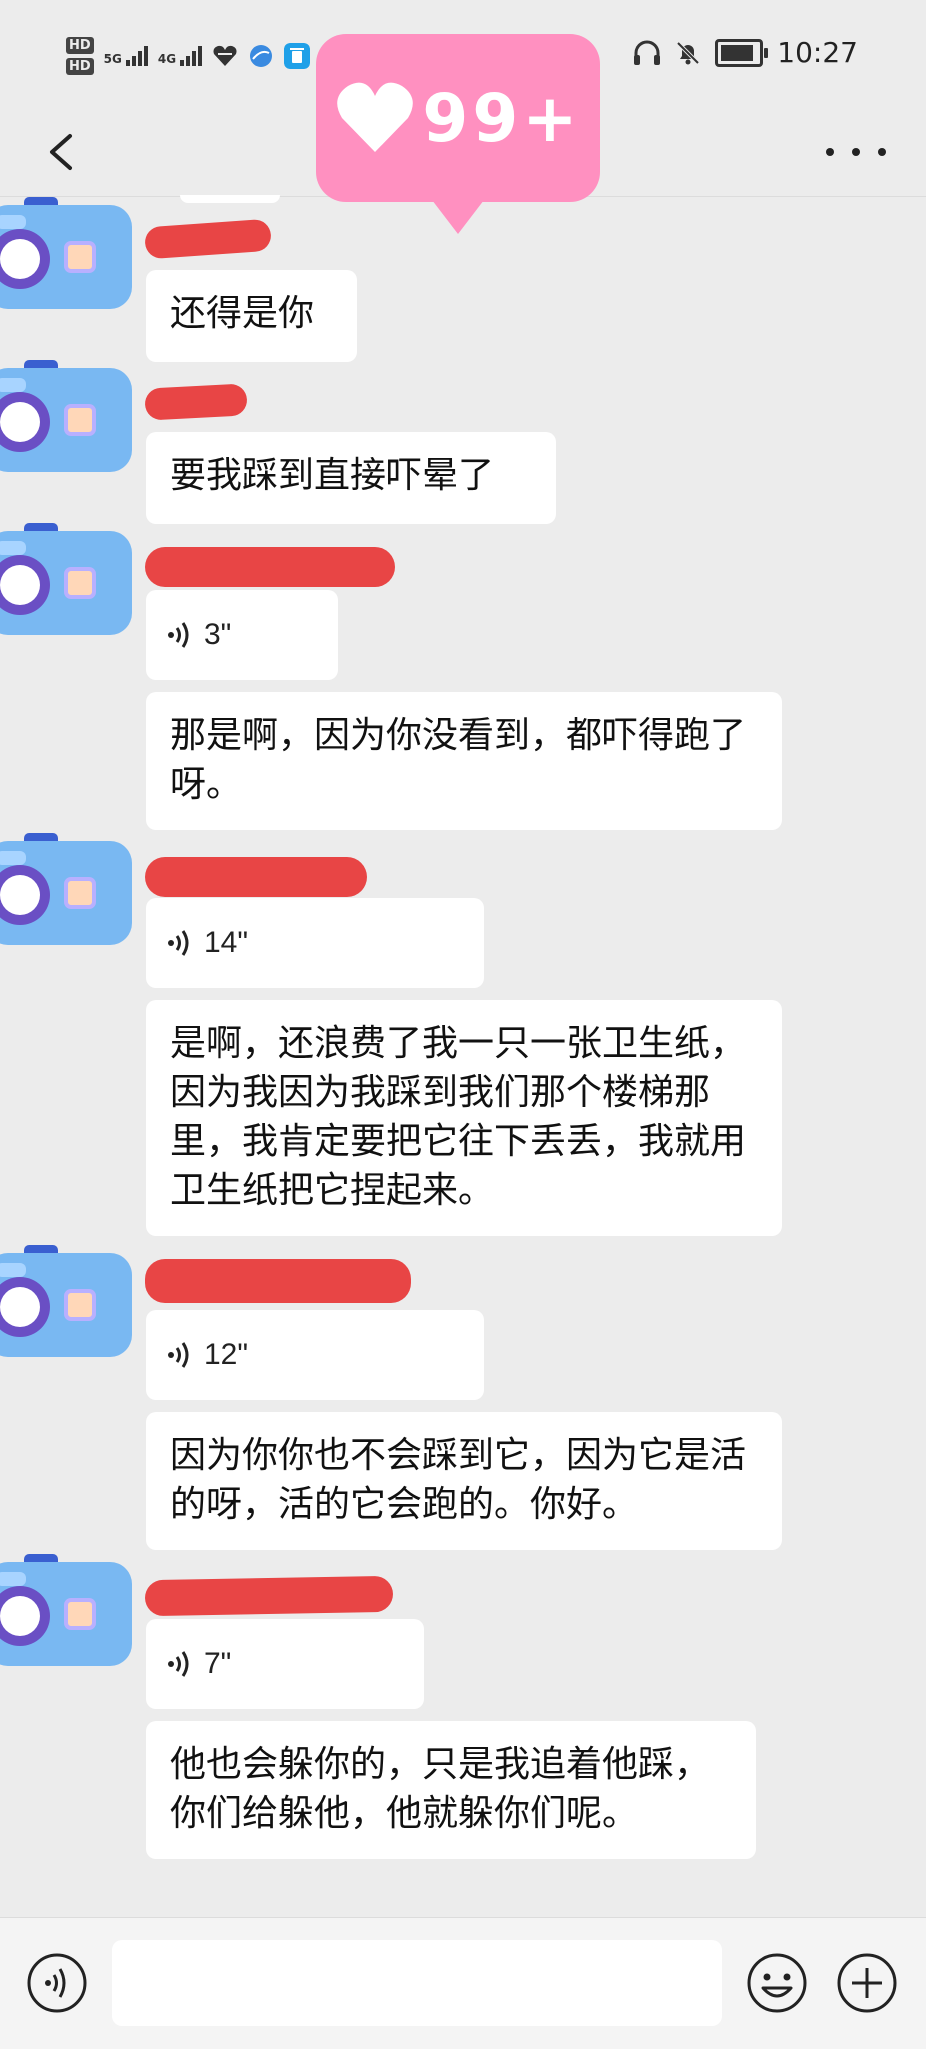  Describe the element at coordinates (777, 1983) in the screenshot. I see `smiley-icon` at that location.